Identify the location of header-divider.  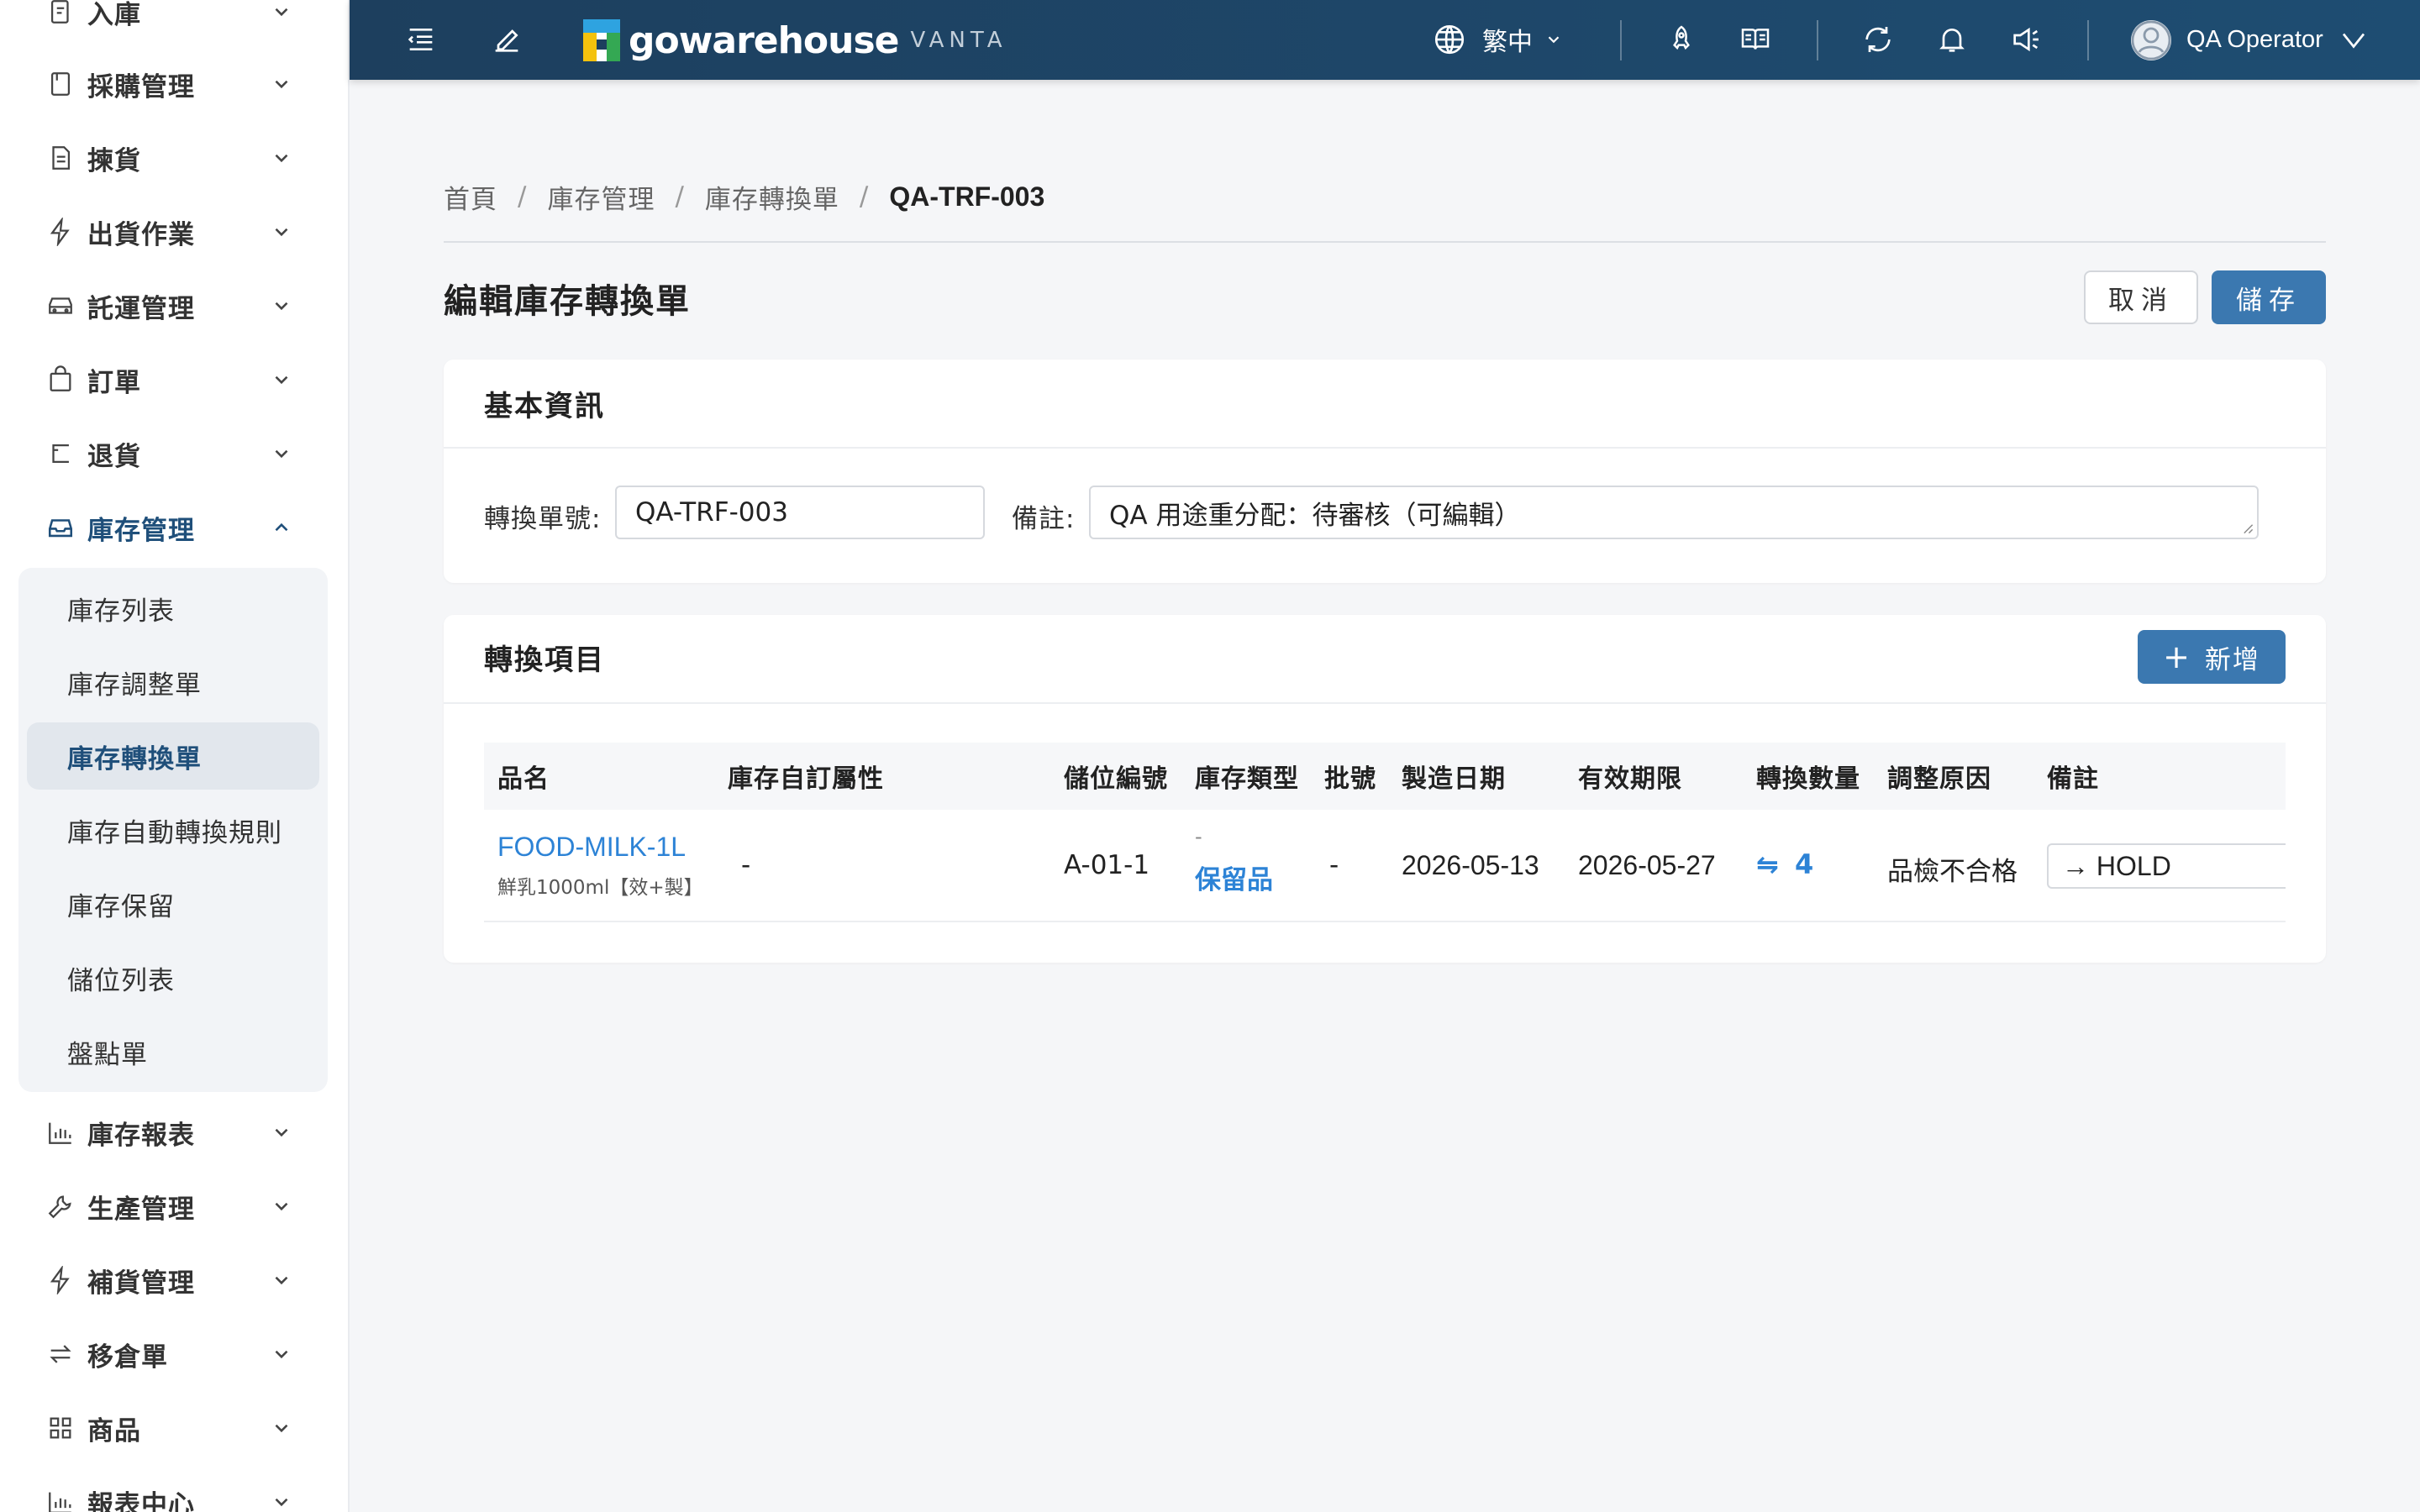
(1385, 242).